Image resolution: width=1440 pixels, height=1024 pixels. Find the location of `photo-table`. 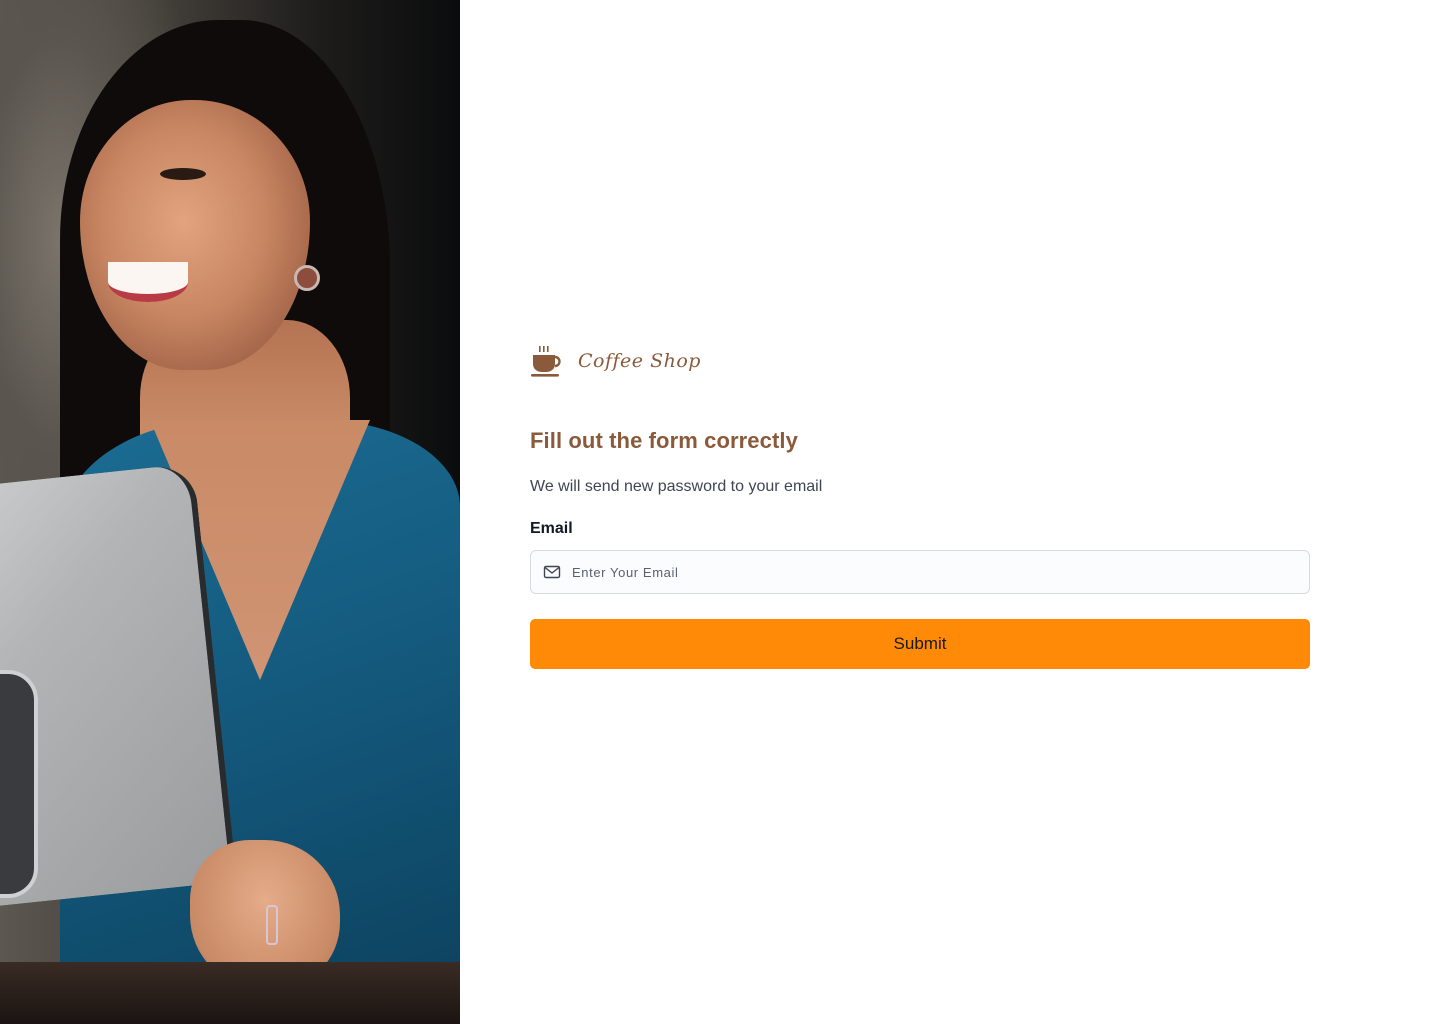

photo-table is located at coordinates (230, 993).